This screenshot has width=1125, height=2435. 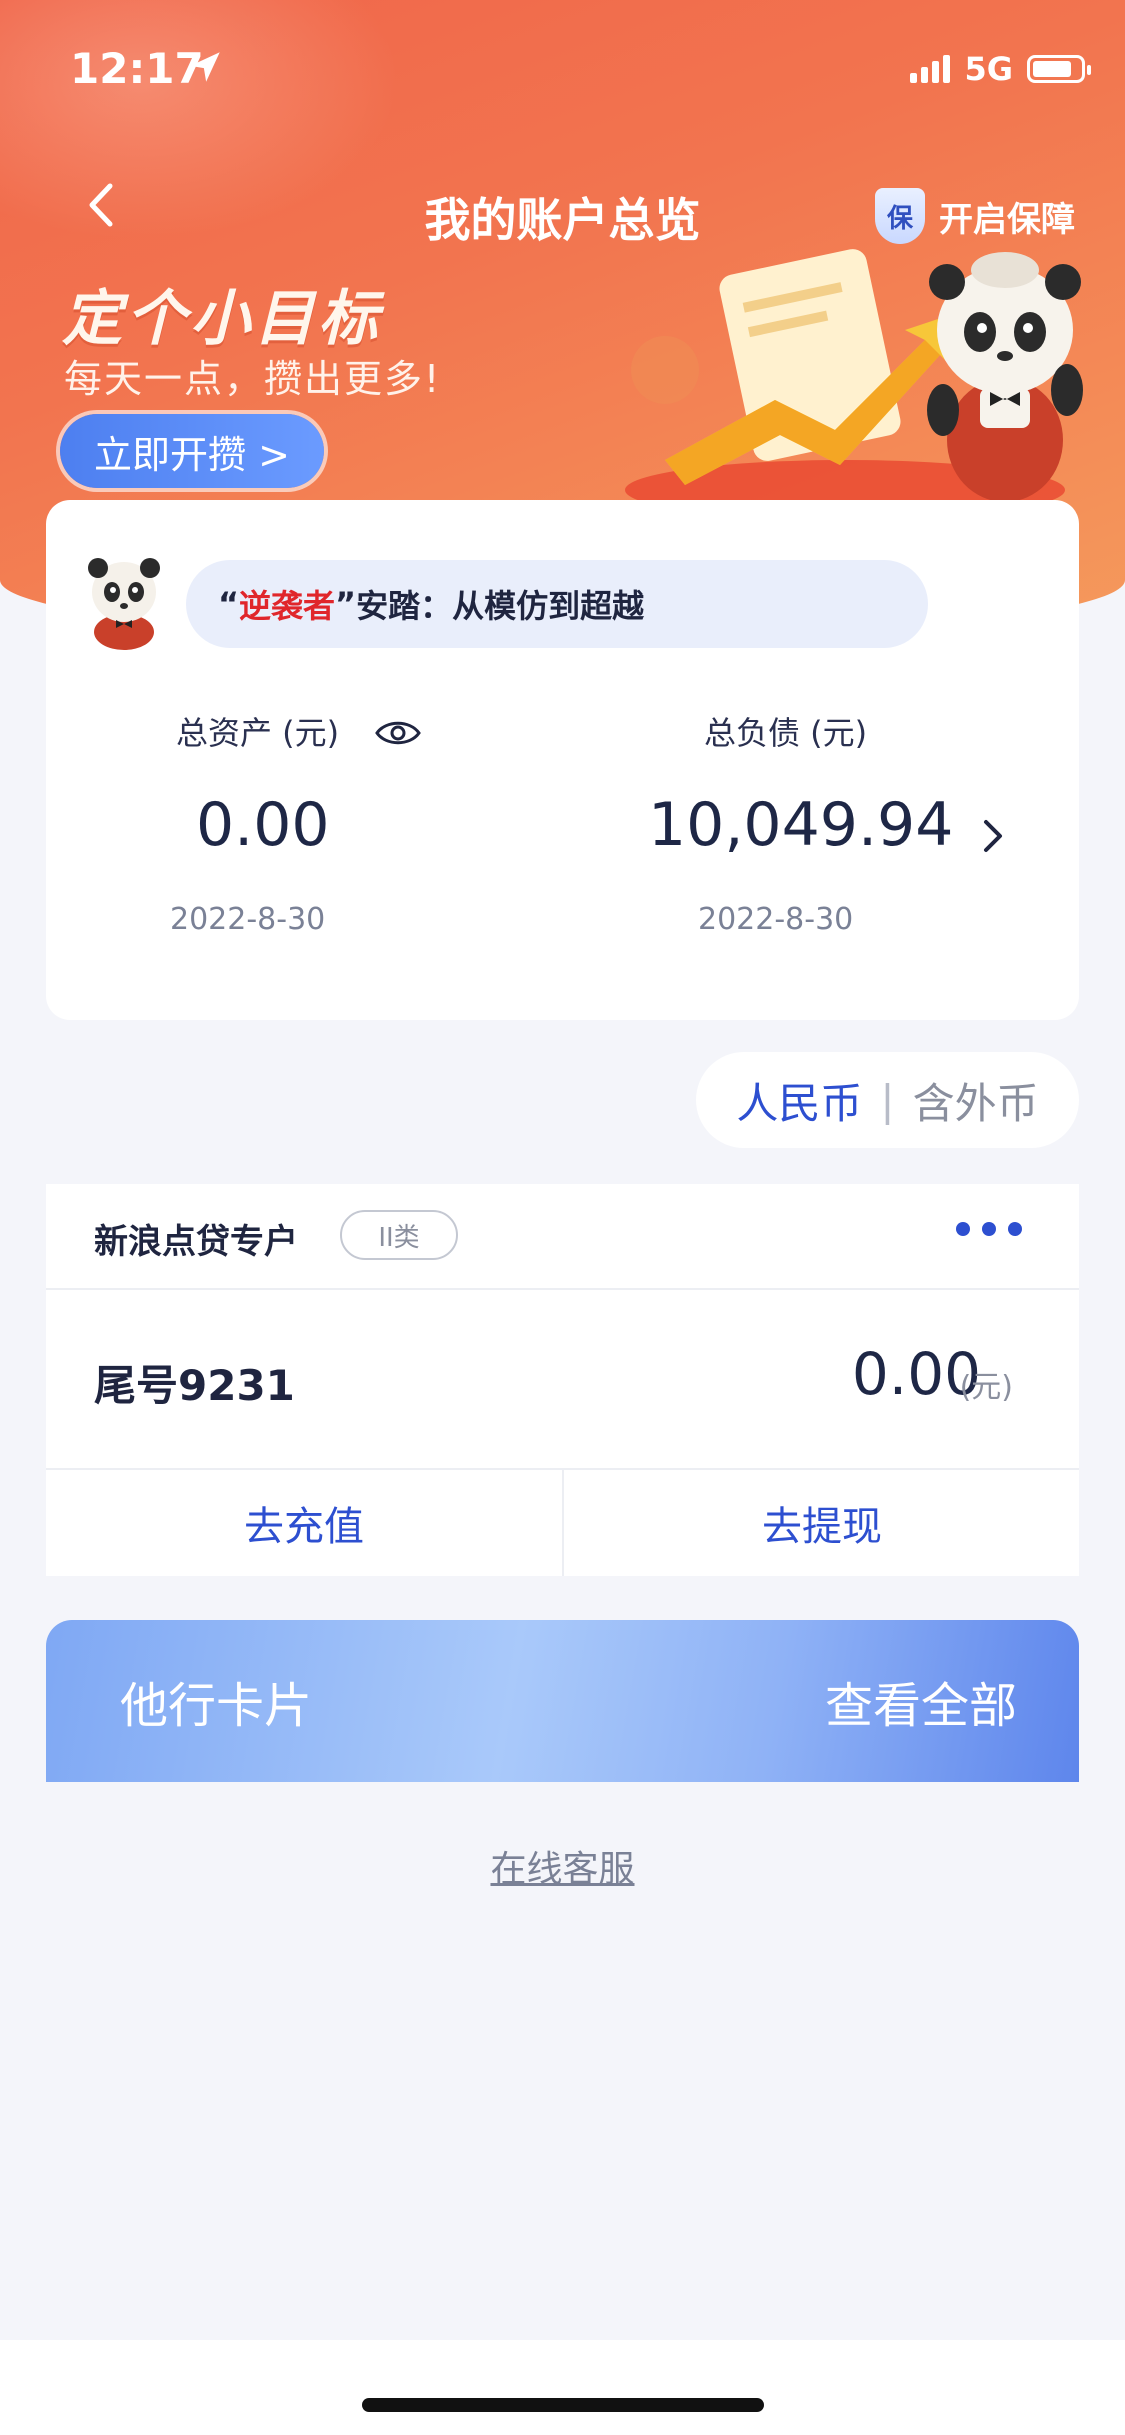 What do you see at coordinates (976, 1100) in the screenshot?
I see `currency-foreign: 含外币` at bounding box center [976, 1100].